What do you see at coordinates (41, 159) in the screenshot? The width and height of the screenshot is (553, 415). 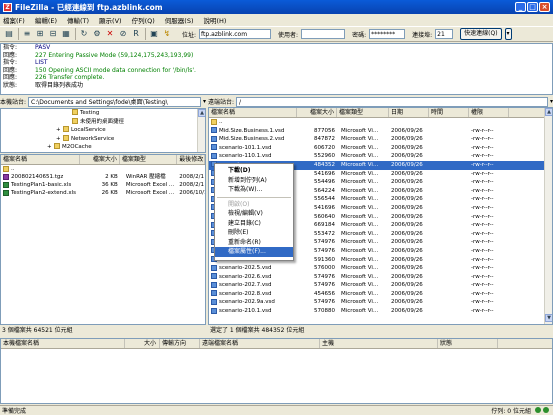 I see `local-col-header: 檔案名稱` at bounding box center [41, 159].